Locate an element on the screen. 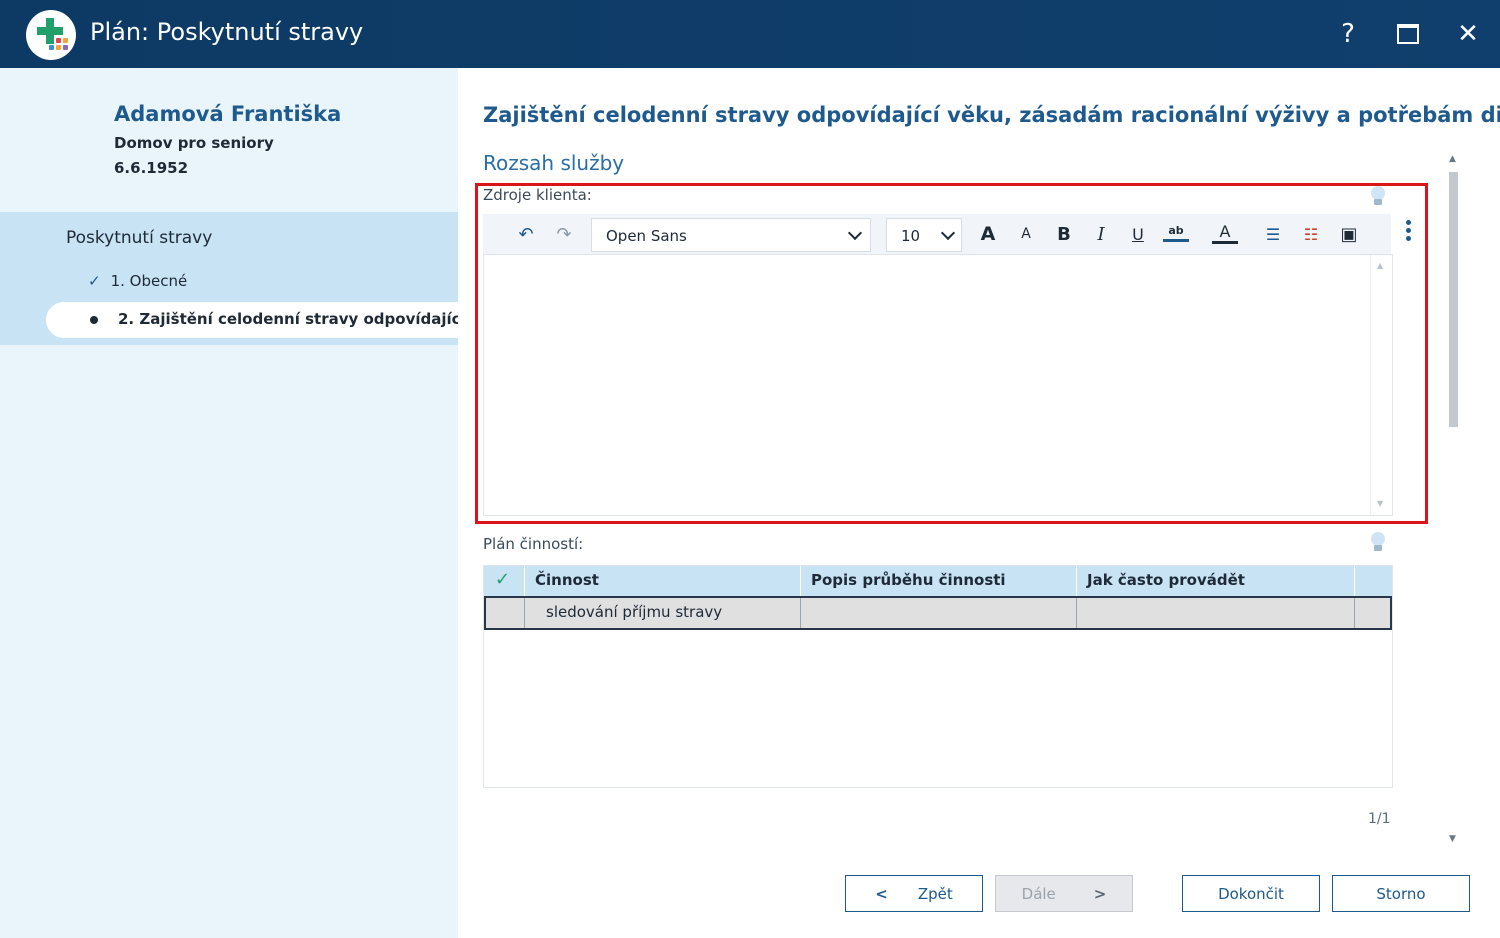 The height and width of the screenshot is (938, 1500). font-family-select: Open Sans is located at coordinates (731, 235).